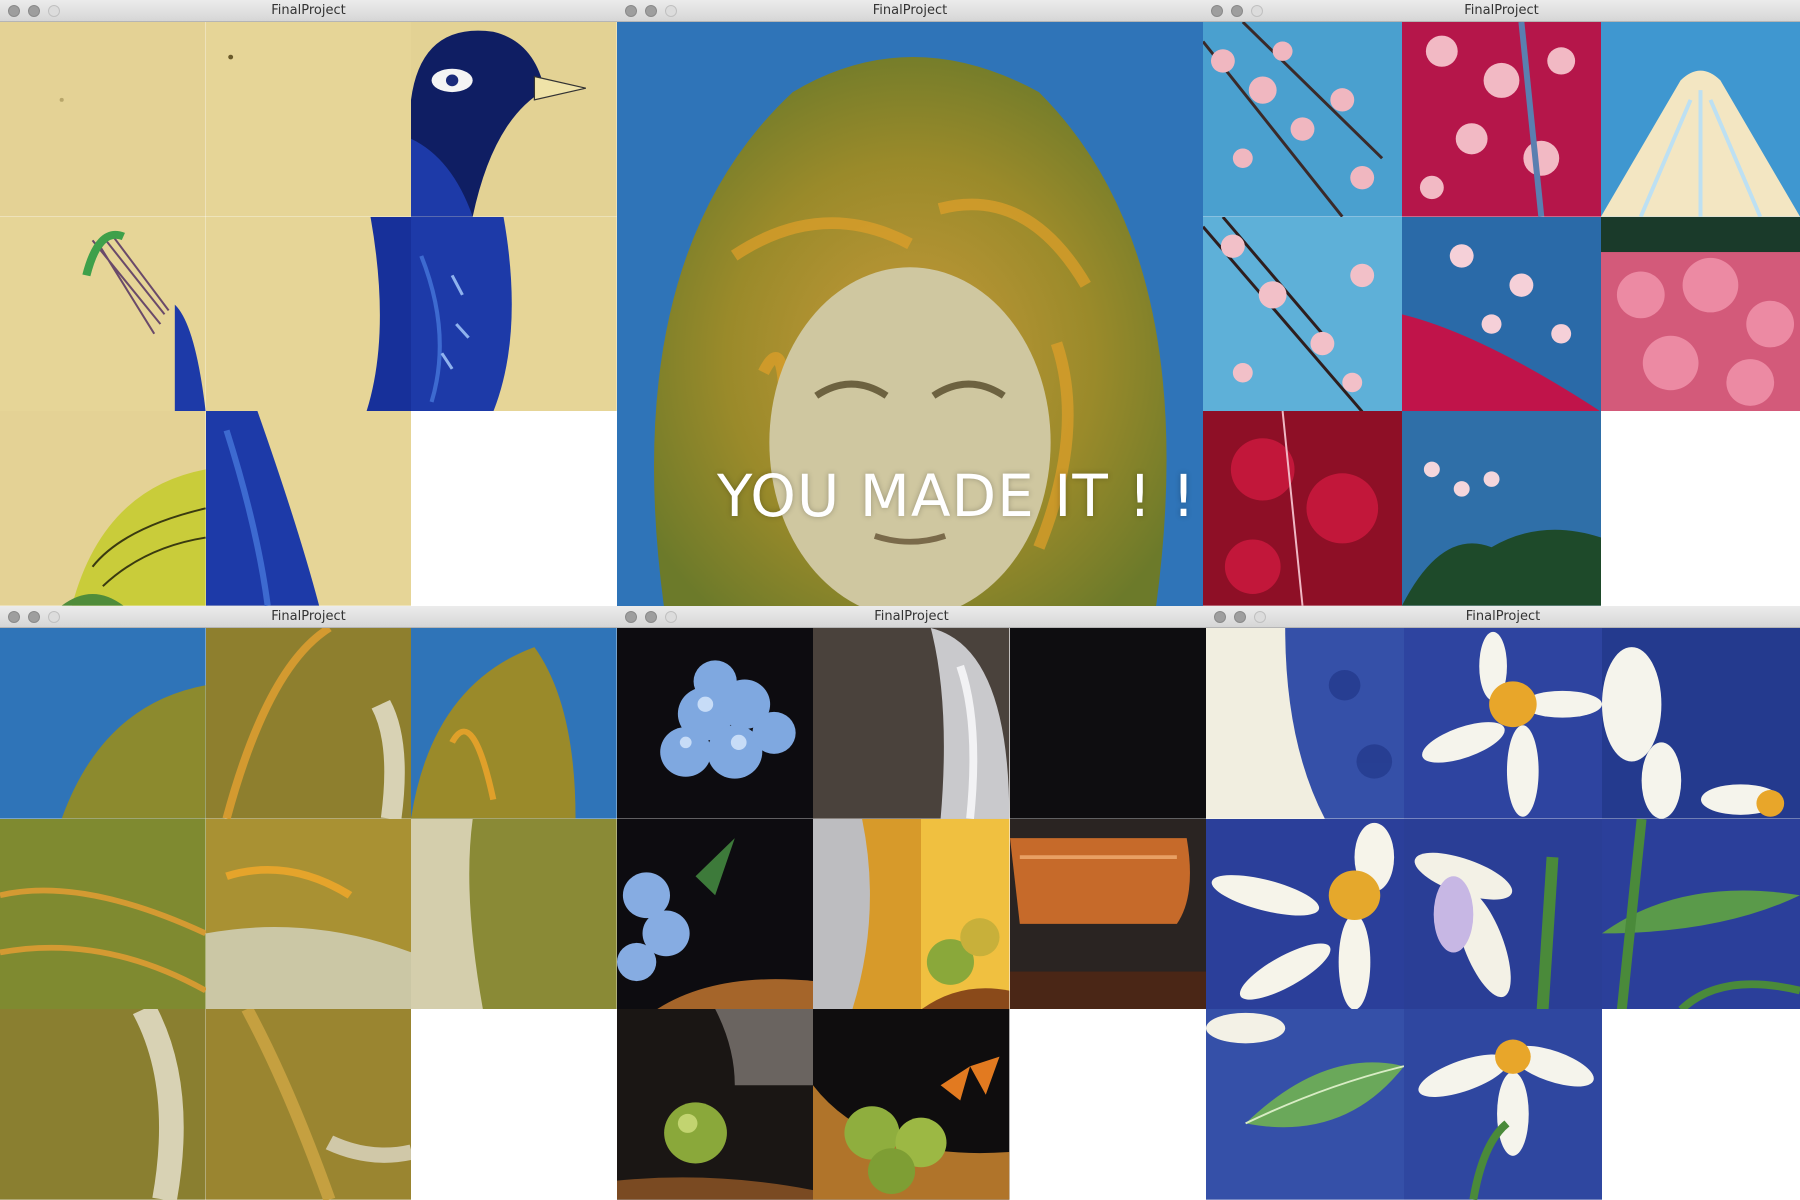  I want to click on win-message: YOU MADE IT ! !, so click(957, 496).